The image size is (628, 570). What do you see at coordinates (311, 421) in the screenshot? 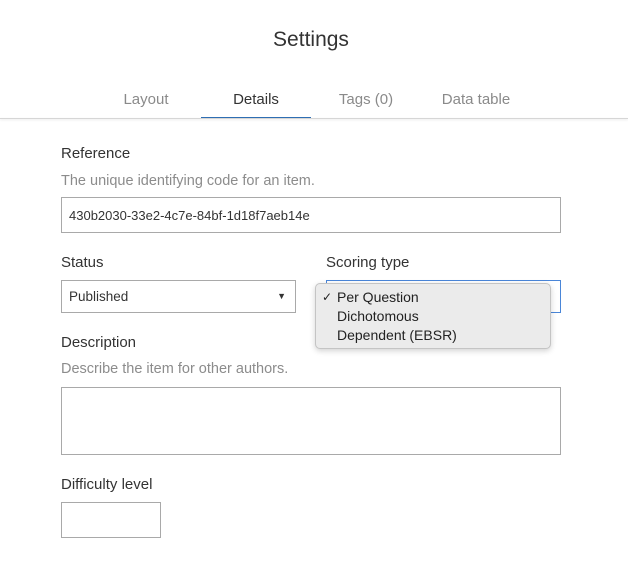
I see `description-textarea` at bounding box center [311, 421].